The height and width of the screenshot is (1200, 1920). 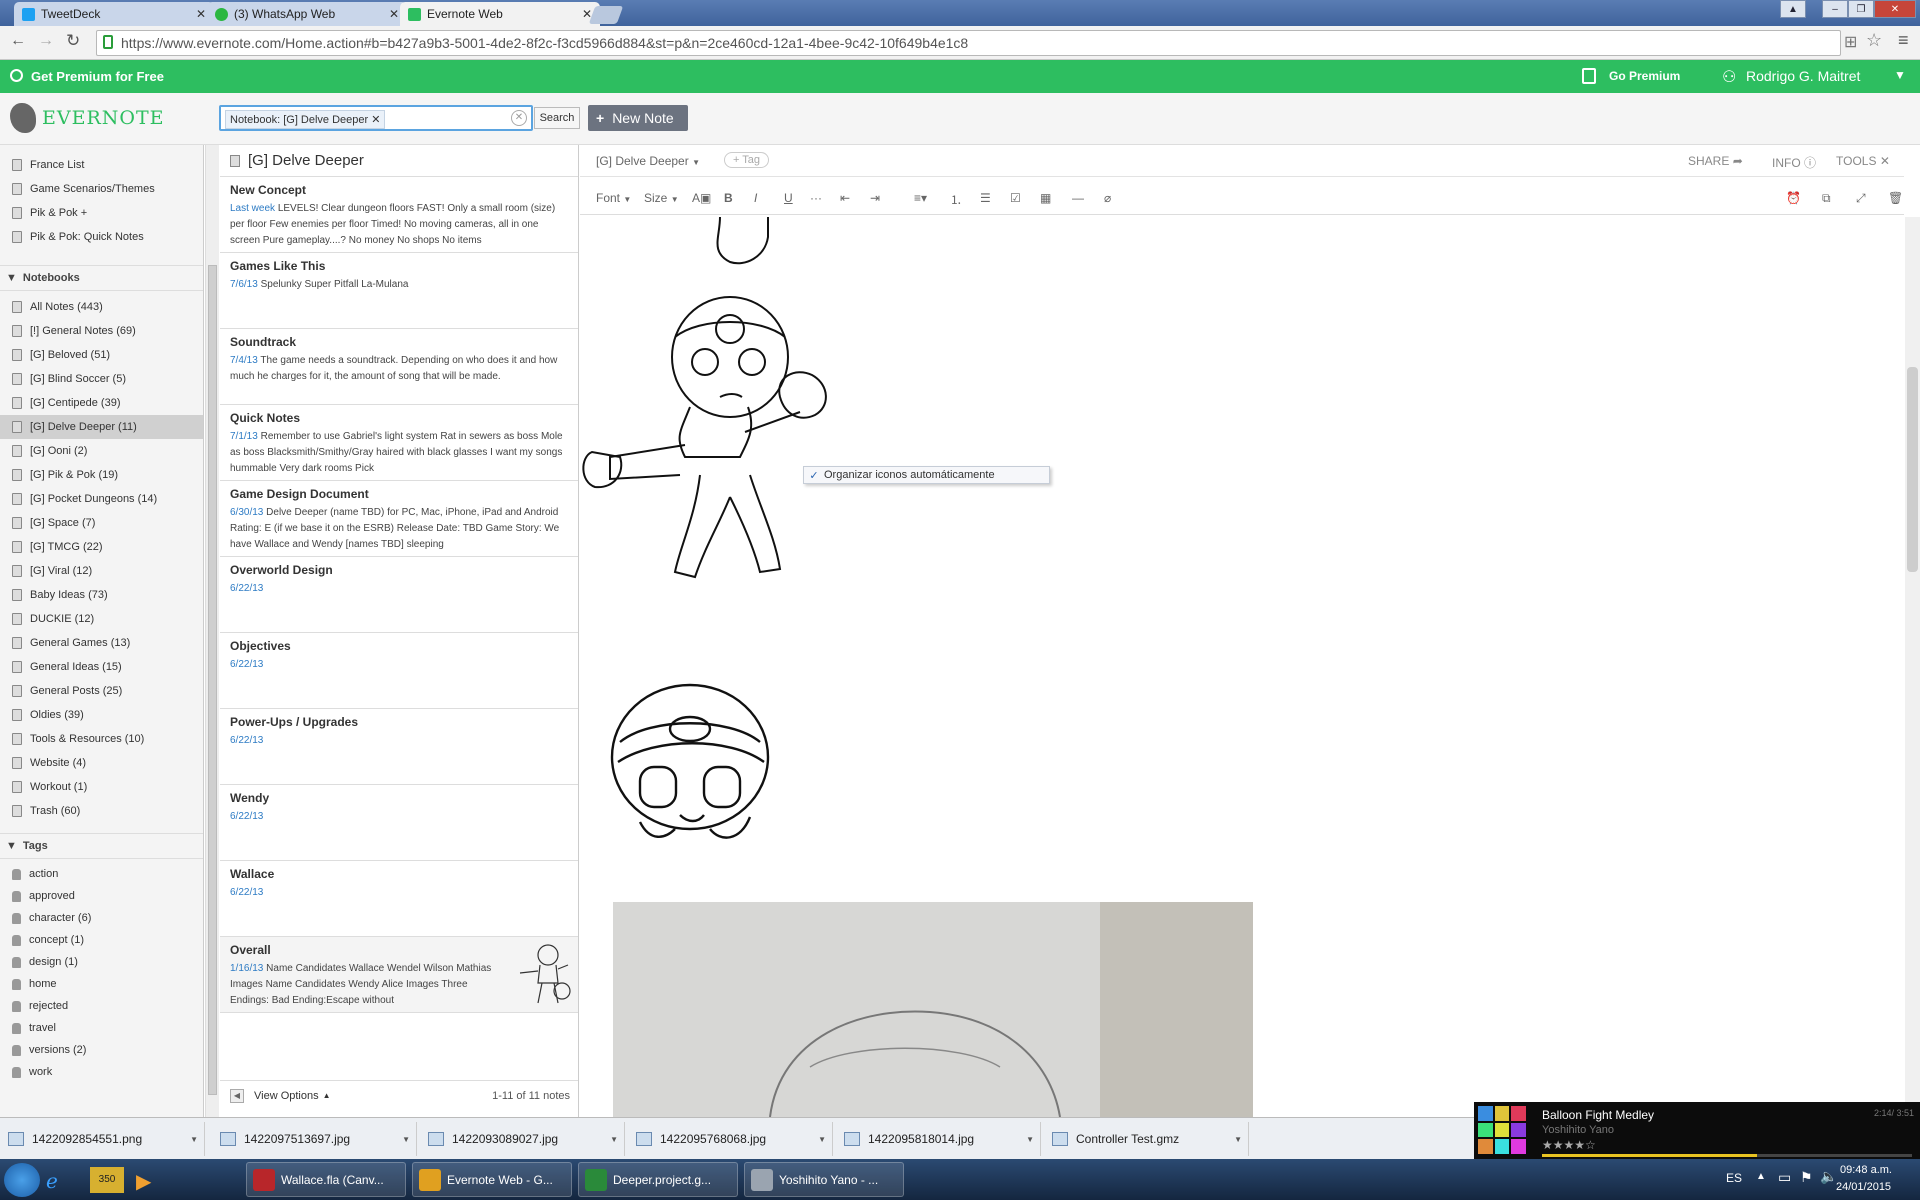 I want to click on shortcut-item: Pik & Pok +, so click(x=101, y=213).